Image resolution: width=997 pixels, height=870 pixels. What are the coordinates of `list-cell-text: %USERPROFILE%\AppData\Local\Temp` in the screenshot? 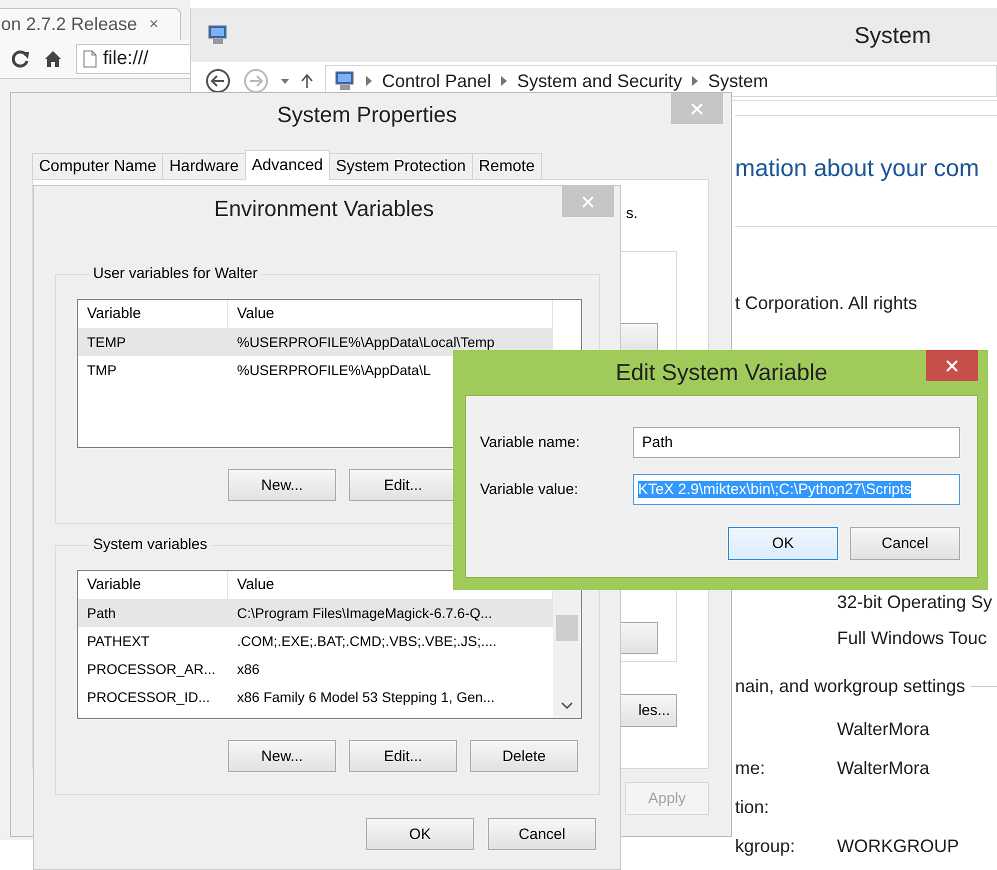 It's located at (366, 342).